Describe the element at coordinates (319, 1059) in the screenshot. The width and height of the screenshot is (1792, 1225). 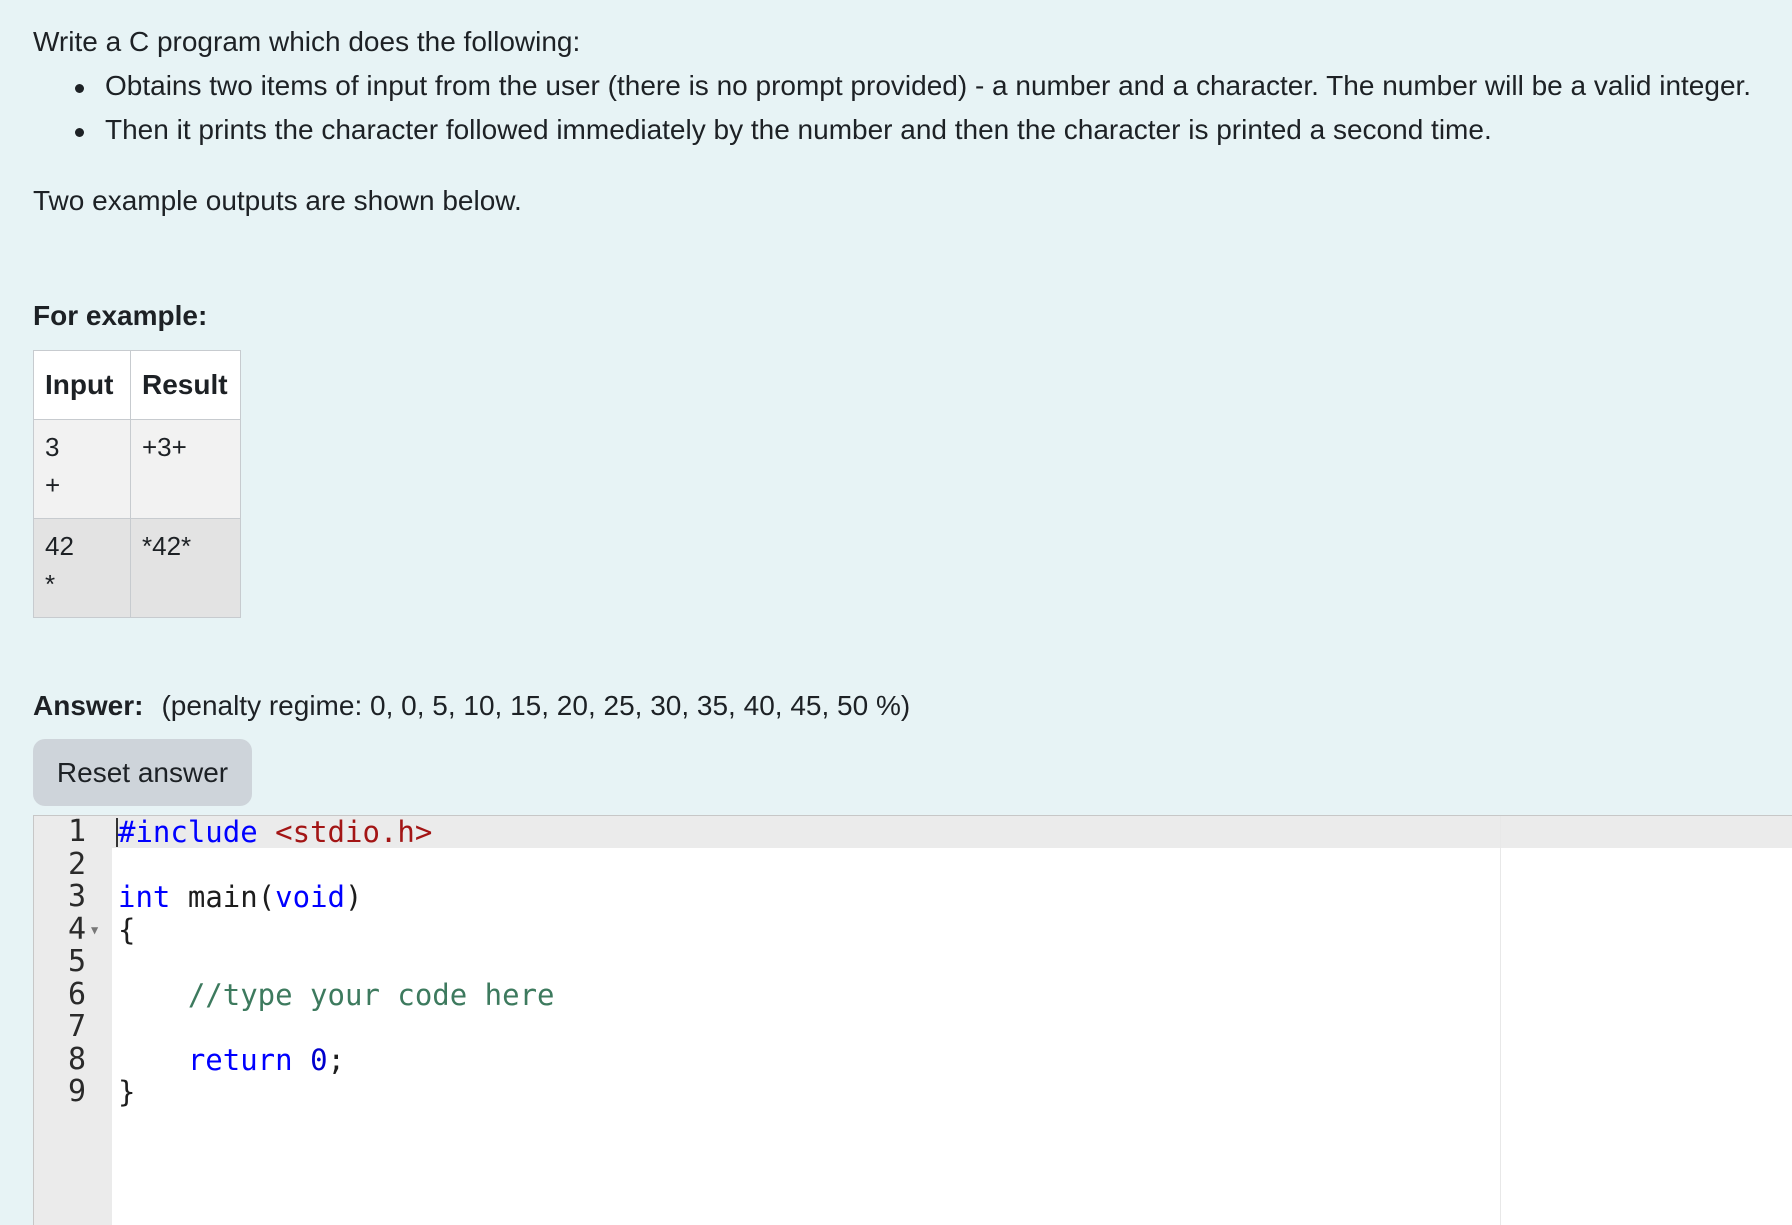
I see `return-value: 0` at that location.